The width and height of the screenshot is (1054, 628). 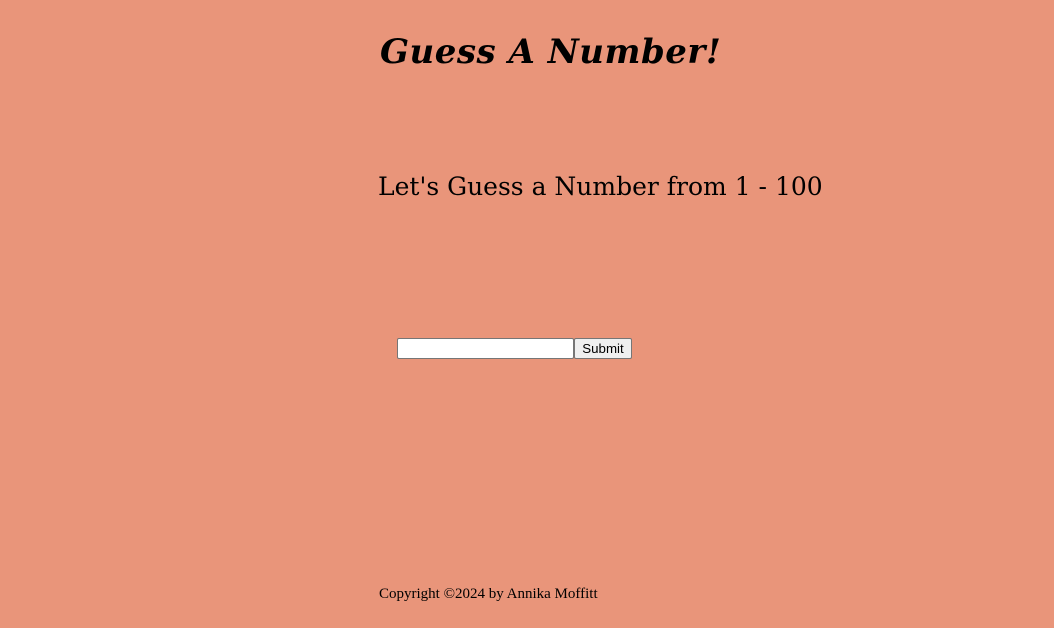 I want to click on guess-form: Submit, so click(x=514, y=348).